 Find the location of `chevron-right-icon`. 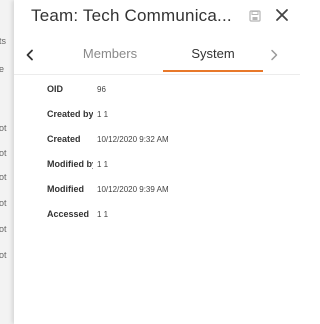

chevron-right-icon is located at coordinates (274, 55).